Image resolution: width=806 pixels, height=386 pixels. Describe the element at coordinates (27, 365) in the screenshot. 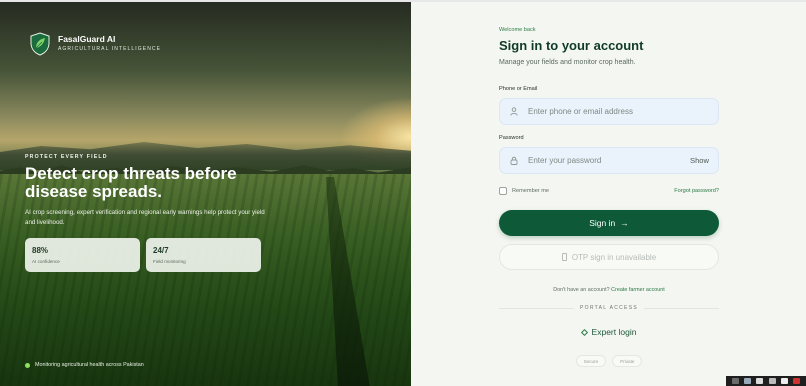

I see `status-dot-icon` at that location.